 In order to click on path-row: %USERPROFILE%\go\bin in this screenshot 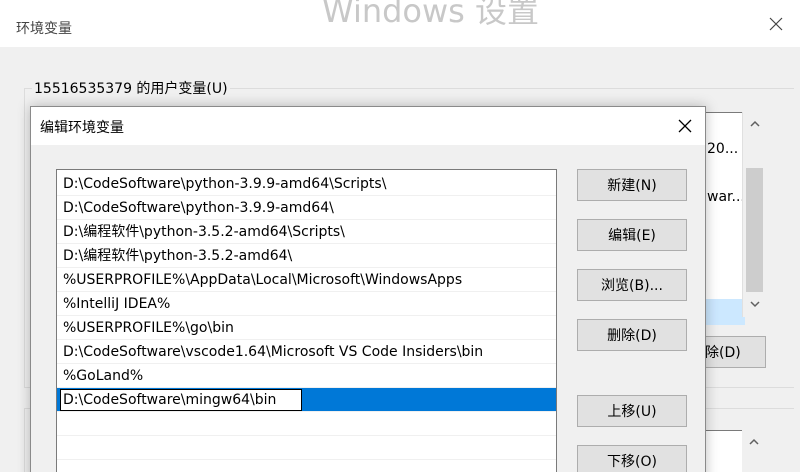, I will do `click(306, 328)`.